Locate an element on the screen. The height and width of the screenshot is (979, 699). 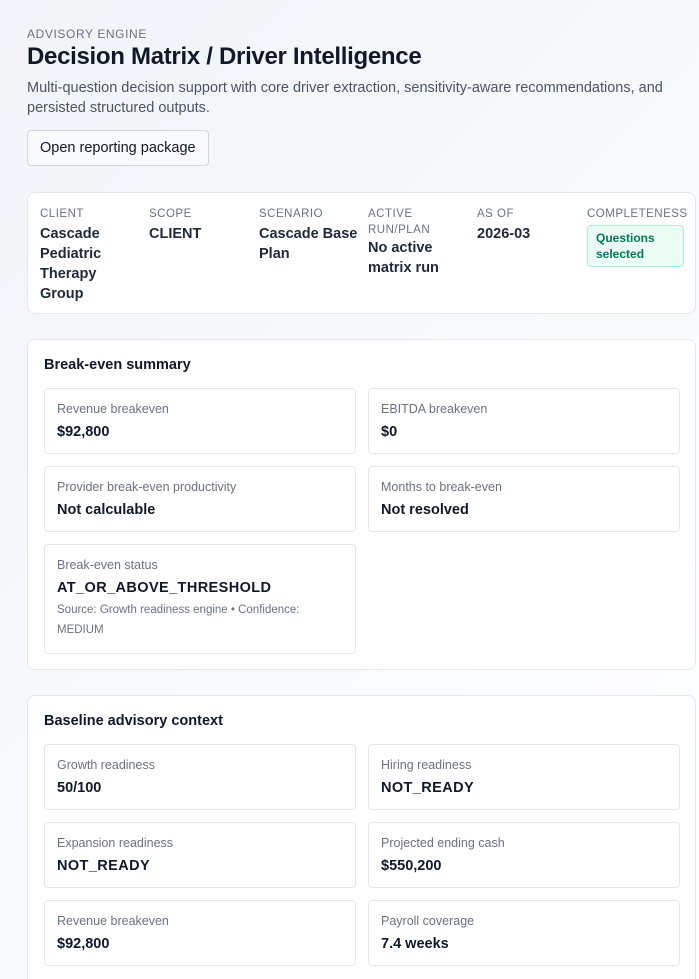
metric-label: Growth readiness is located at coordinates (106, 765).